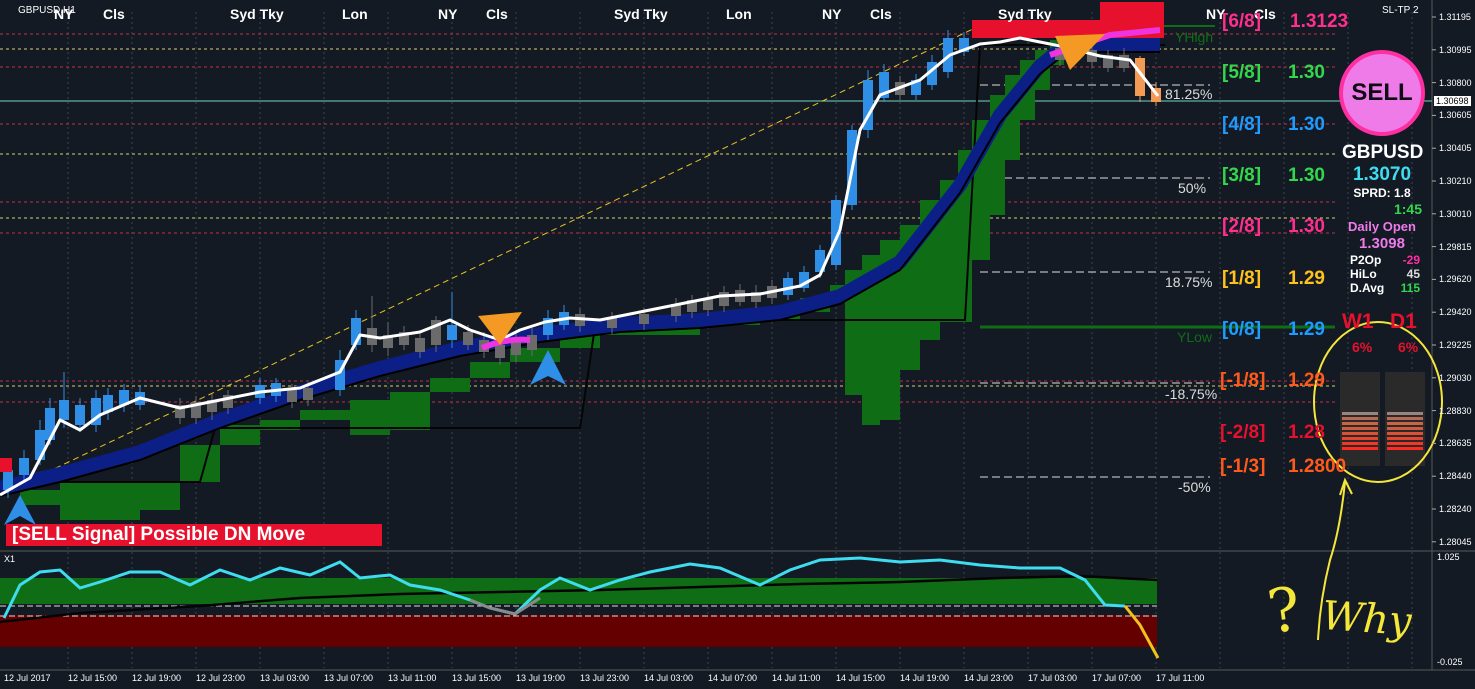 This screenshot has height=689, width=1475. I want to click on price-axis-label: 1.28045, so click(1455, 541).